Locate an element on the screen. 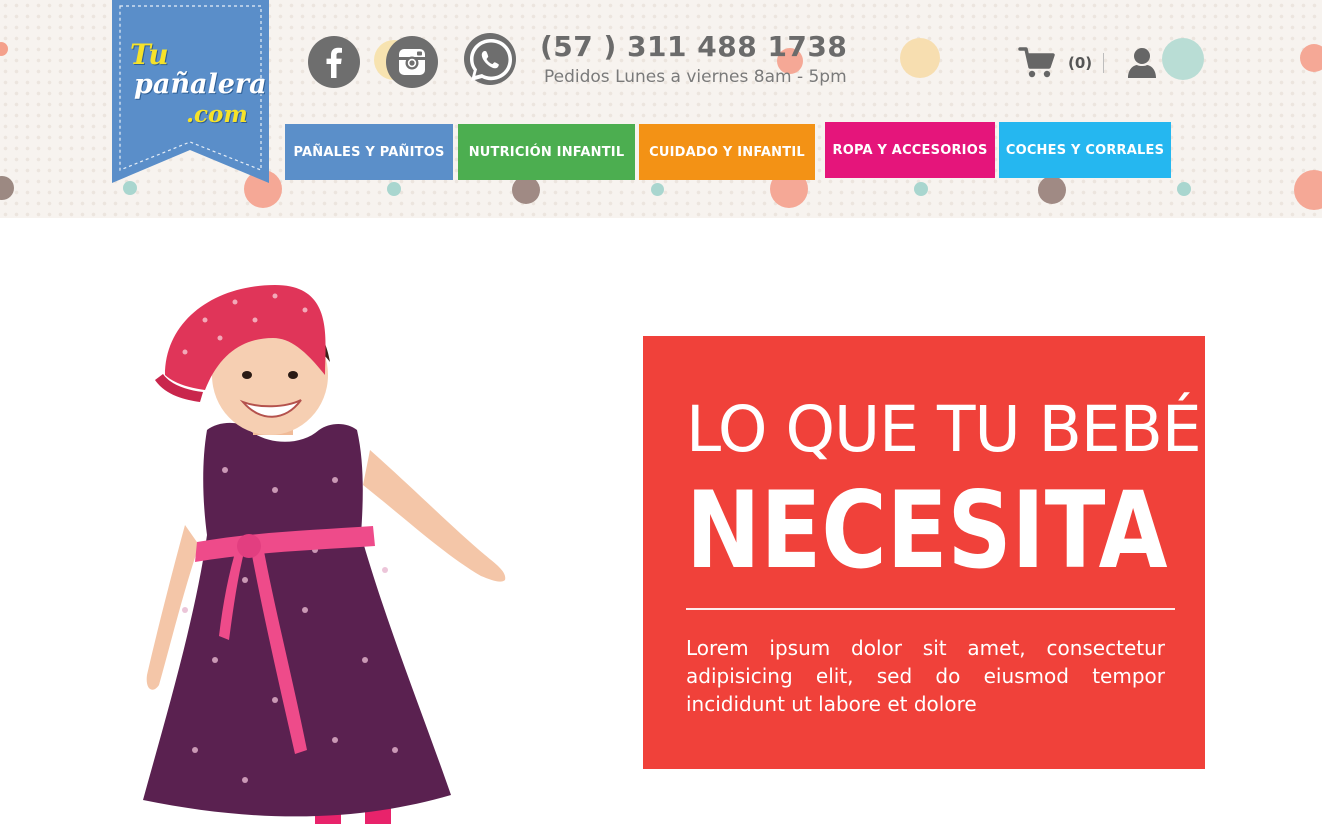 This screenshot has width=1322, height=824. whatsapp-icon is located at coordinates (491, 60).